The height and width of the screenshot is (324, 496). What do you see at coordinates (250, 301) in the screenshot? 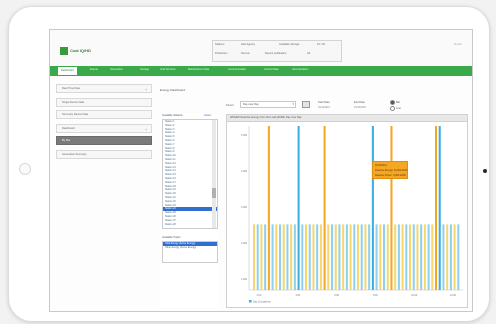
I see `legend-swatch` at bounding box center [250, 301].